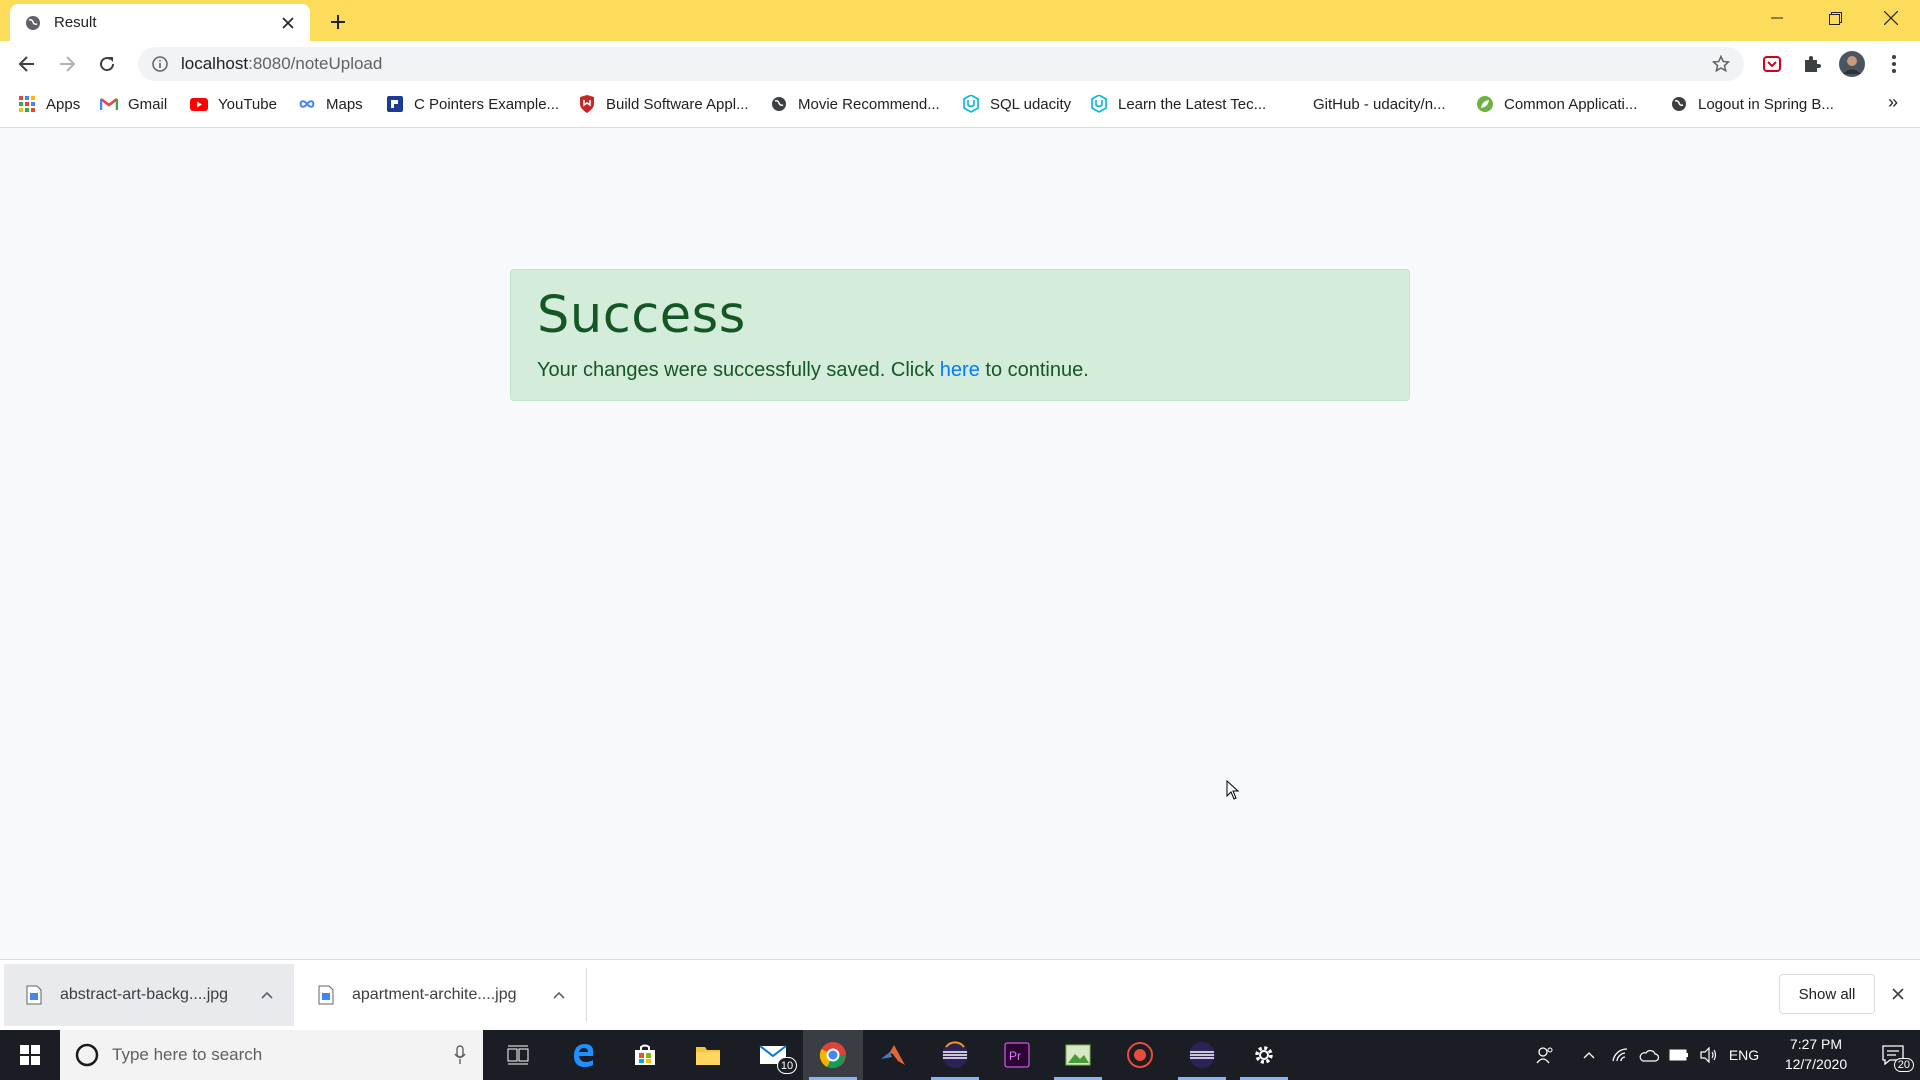 The height and width of the screenshot is (1080, 1920). What do you see at coordinates (1649, 1055) in the screenshot?
I see `onedrive-icon` at bounding box center [1649, 1055].